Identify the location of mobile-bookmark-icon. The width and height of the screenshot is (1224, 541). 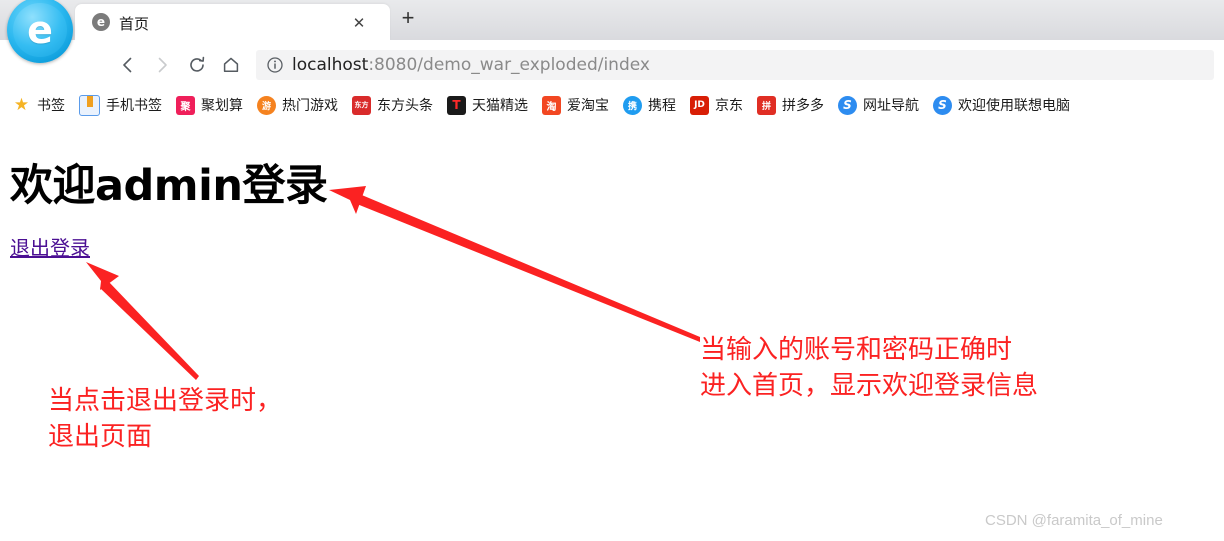
(89, 105).